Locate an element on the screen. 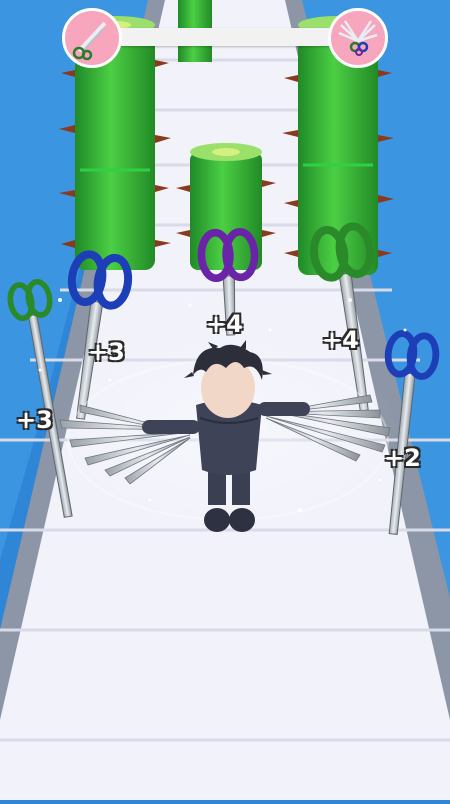 Image resolution: width=450 pixels, height=804 pixels. scissors-bundle-icon is located at coordinates (358, 38).